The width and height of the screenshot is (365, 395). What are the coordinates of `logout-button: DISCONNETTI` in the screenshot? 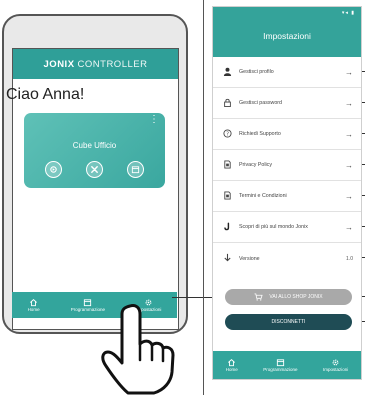 It's located at (288, 322).